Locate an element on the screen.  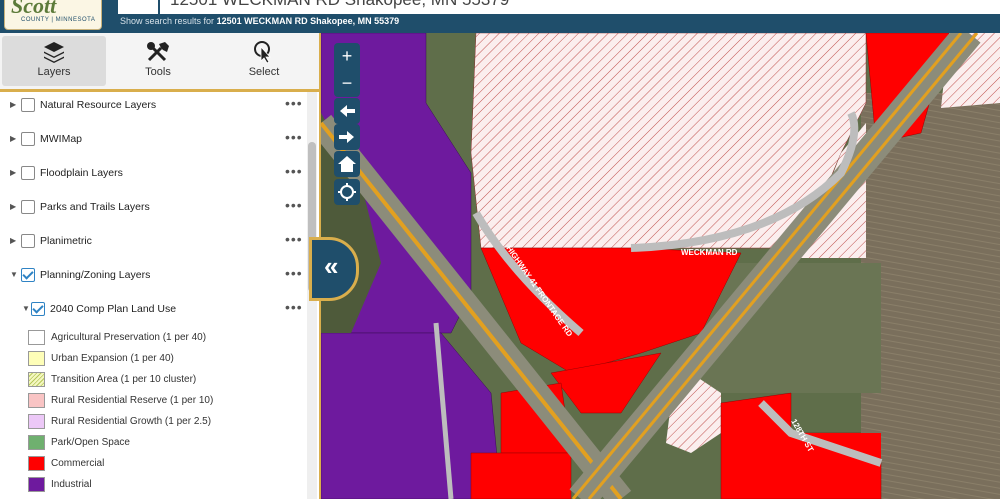
road-label-weckman: WECKMAN RD is located at coordinates (709, 252).